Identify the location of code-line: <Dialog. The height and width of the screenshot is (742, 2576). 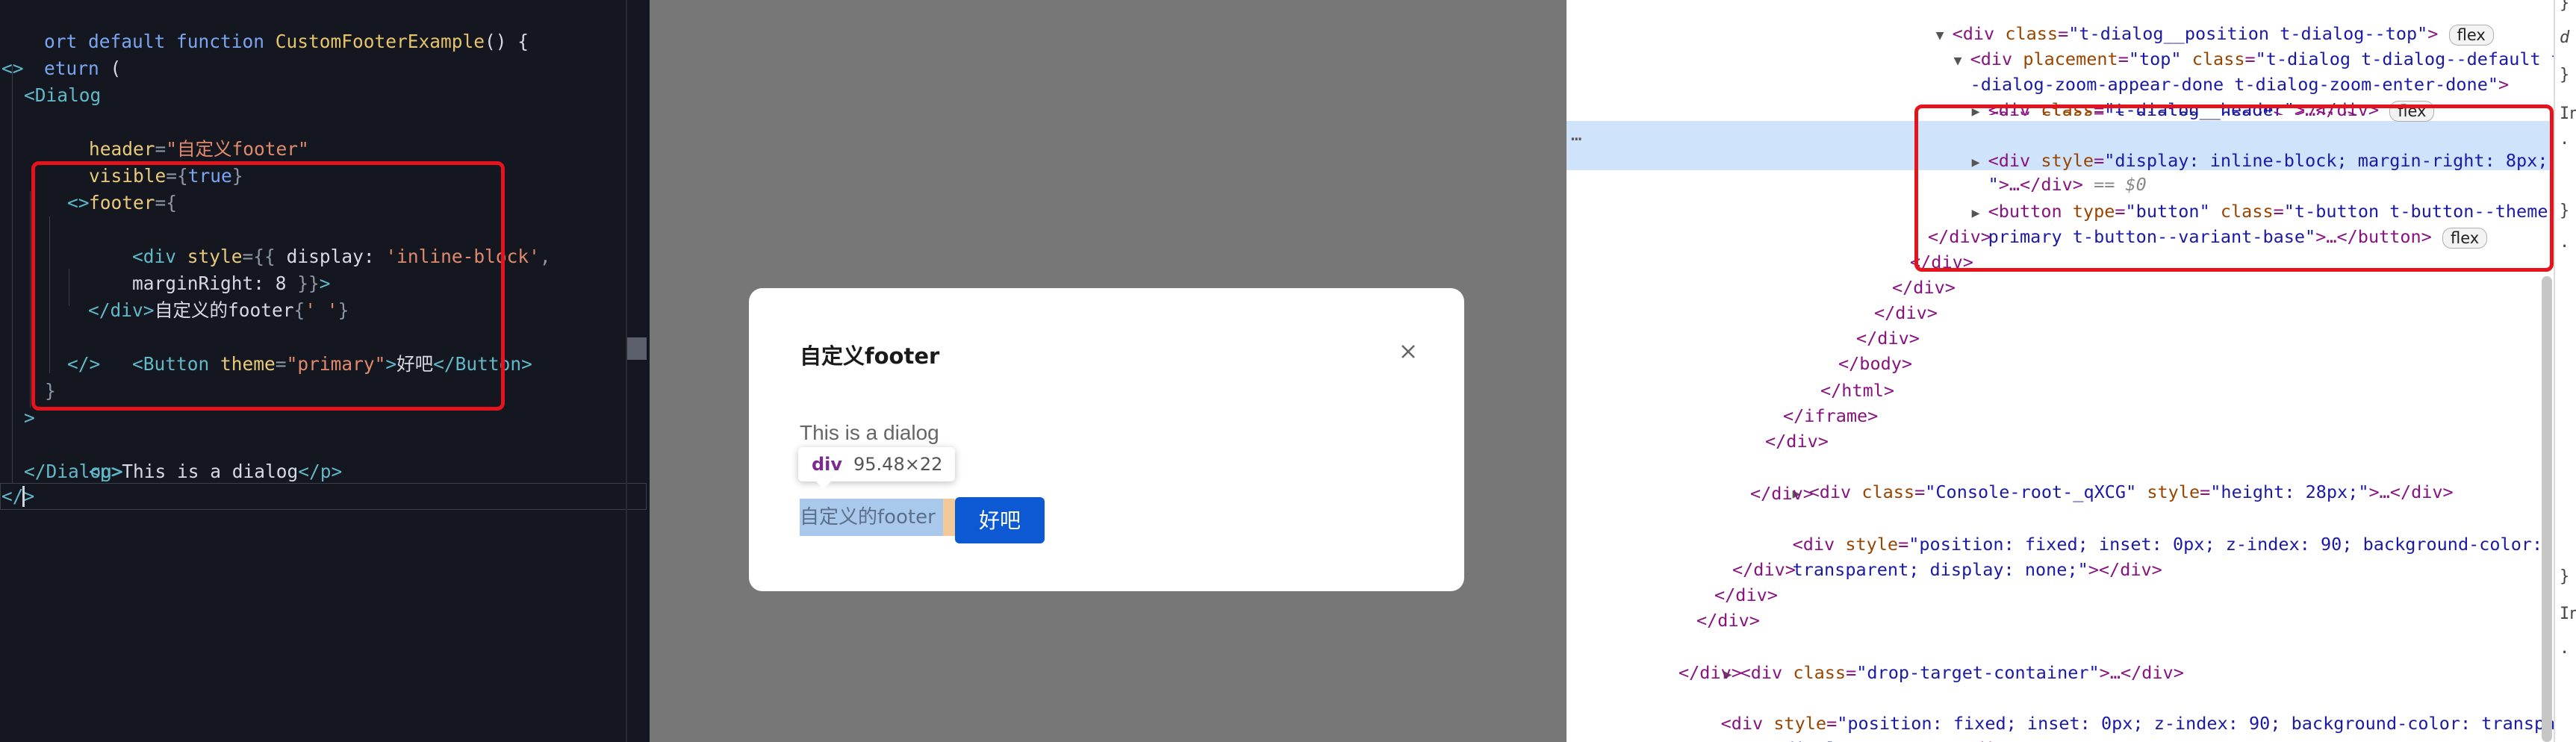
(62, 95).